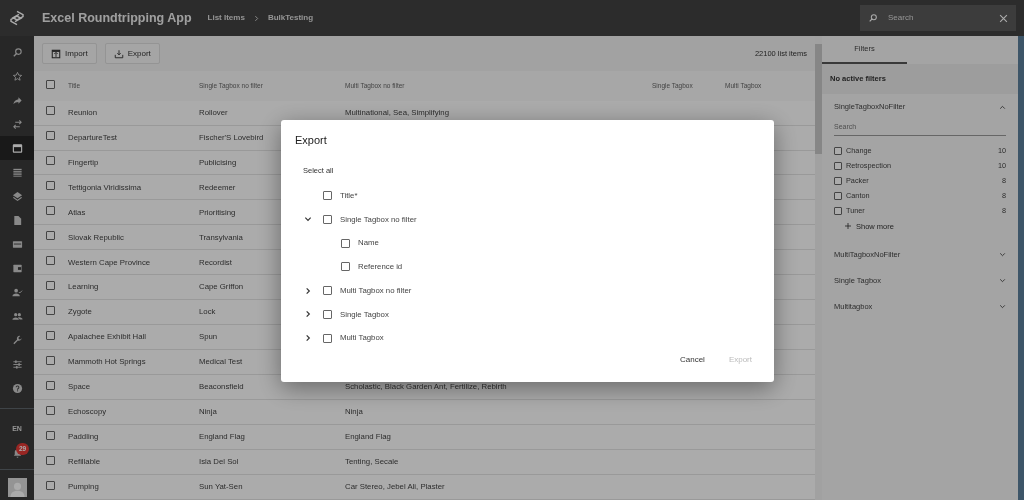 This screenshot has width=1024, height=500. What do you see at coordinates (69, 54) in the screenshot?
I see `import-button: Import` at bounding box center [69, 54].